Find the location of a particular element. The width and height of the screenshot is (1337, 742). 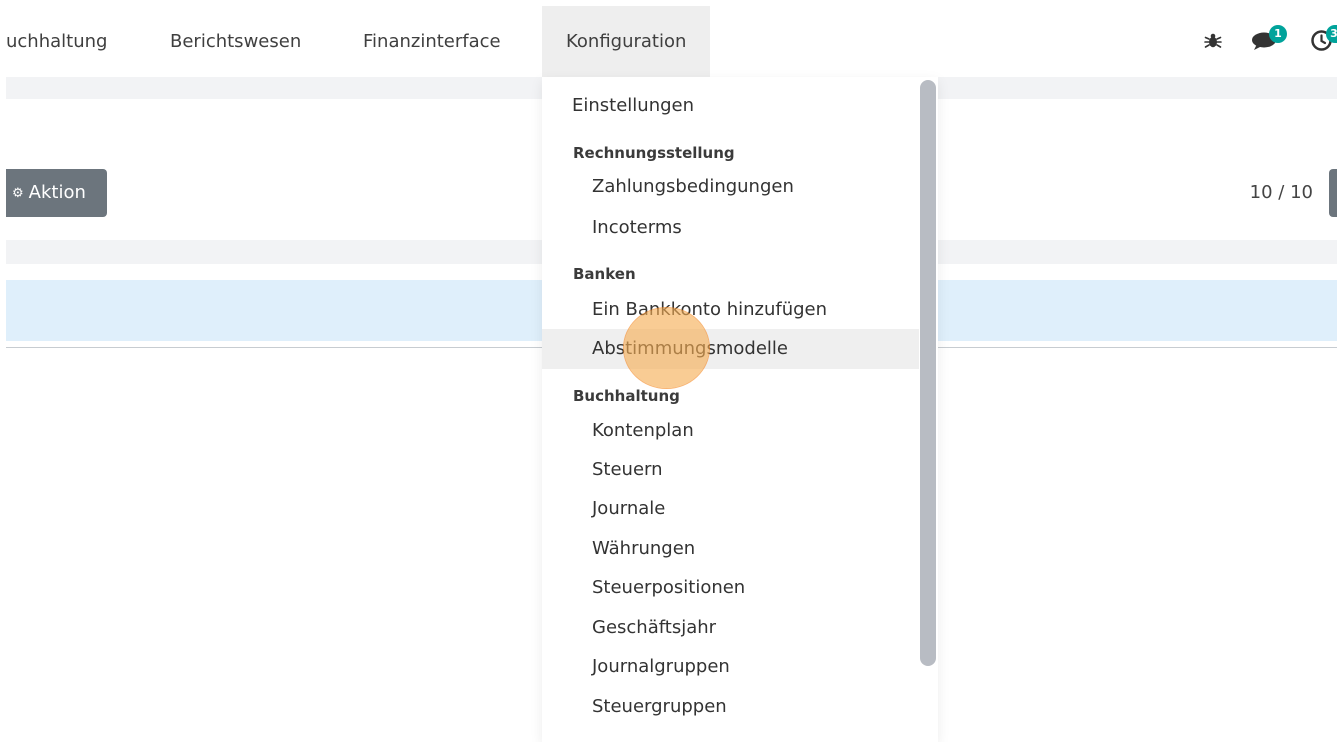

action-button: ⚙ Aktion is located at coordinates (56, 193).